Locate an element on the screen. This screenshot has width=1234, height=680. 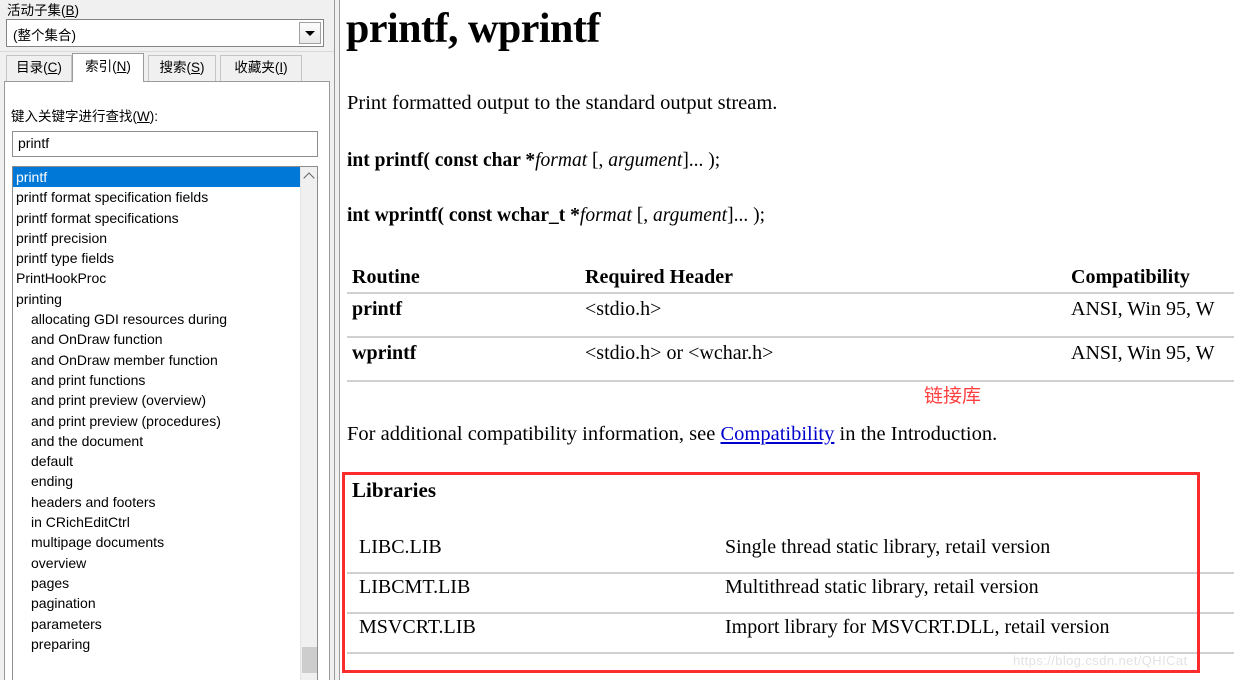
index-list-item: and print preview (overview) is located at coordinates (157, 400).